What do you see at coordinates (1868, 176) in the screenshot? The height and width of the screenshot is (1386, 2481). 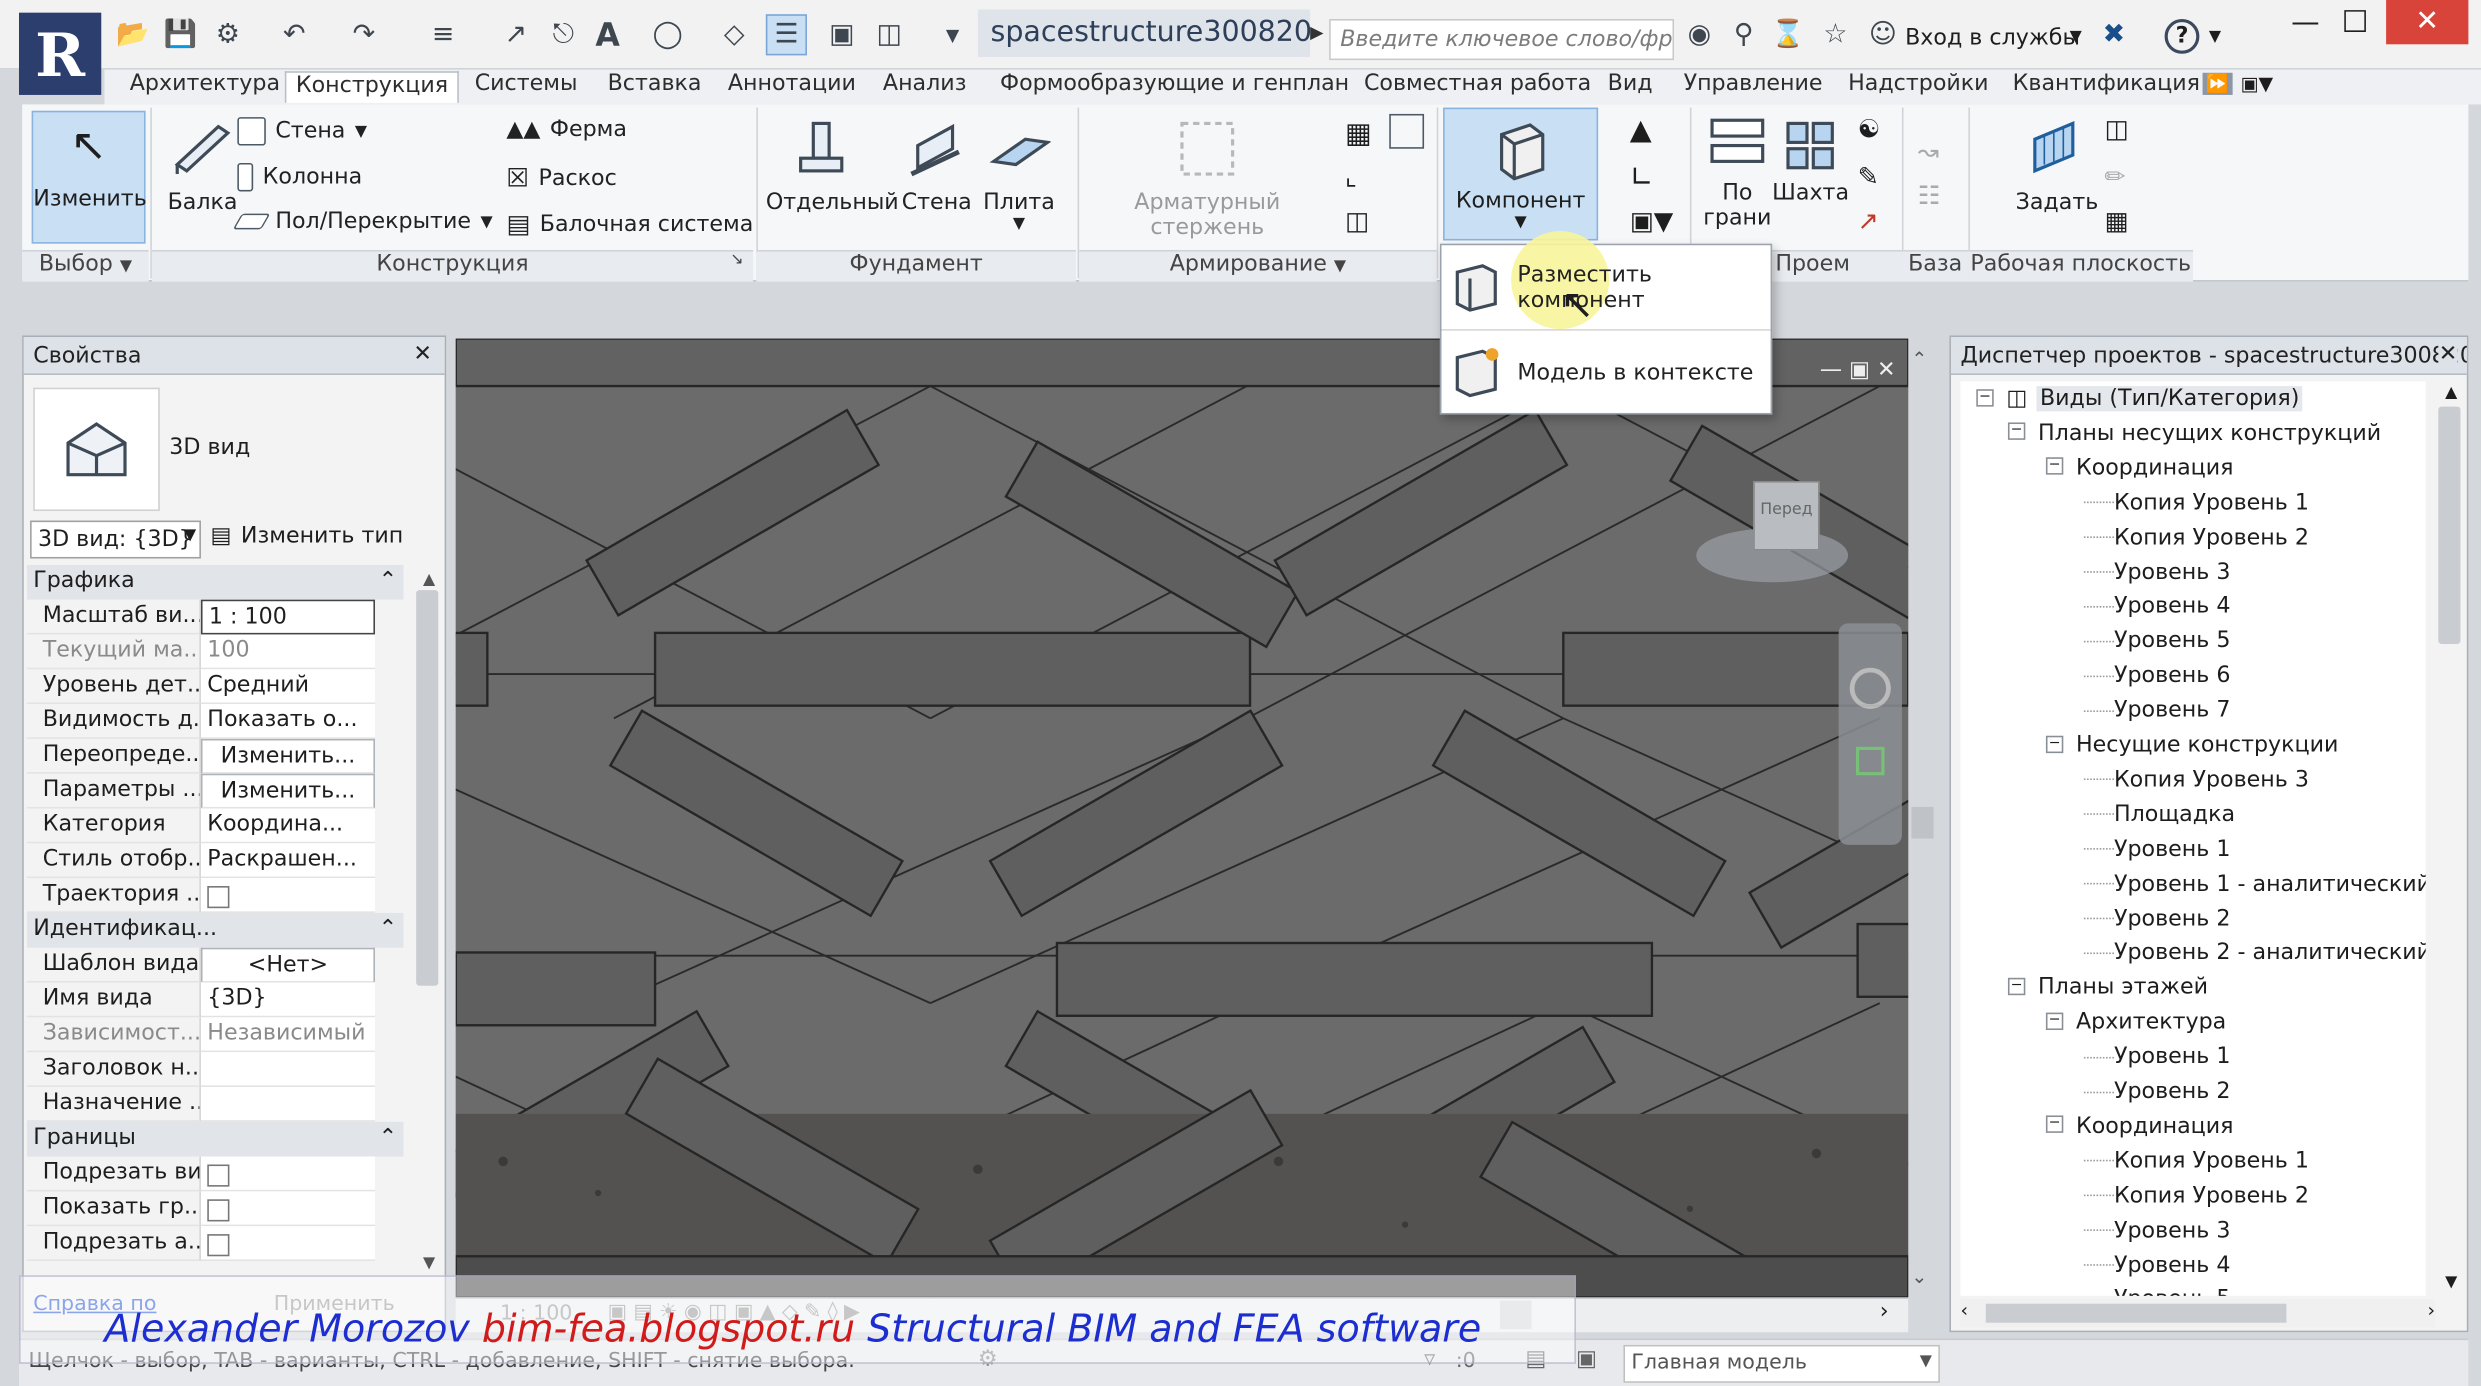 I see `vertical-opening-icon: ✎` at bounding box center [1868, 176].